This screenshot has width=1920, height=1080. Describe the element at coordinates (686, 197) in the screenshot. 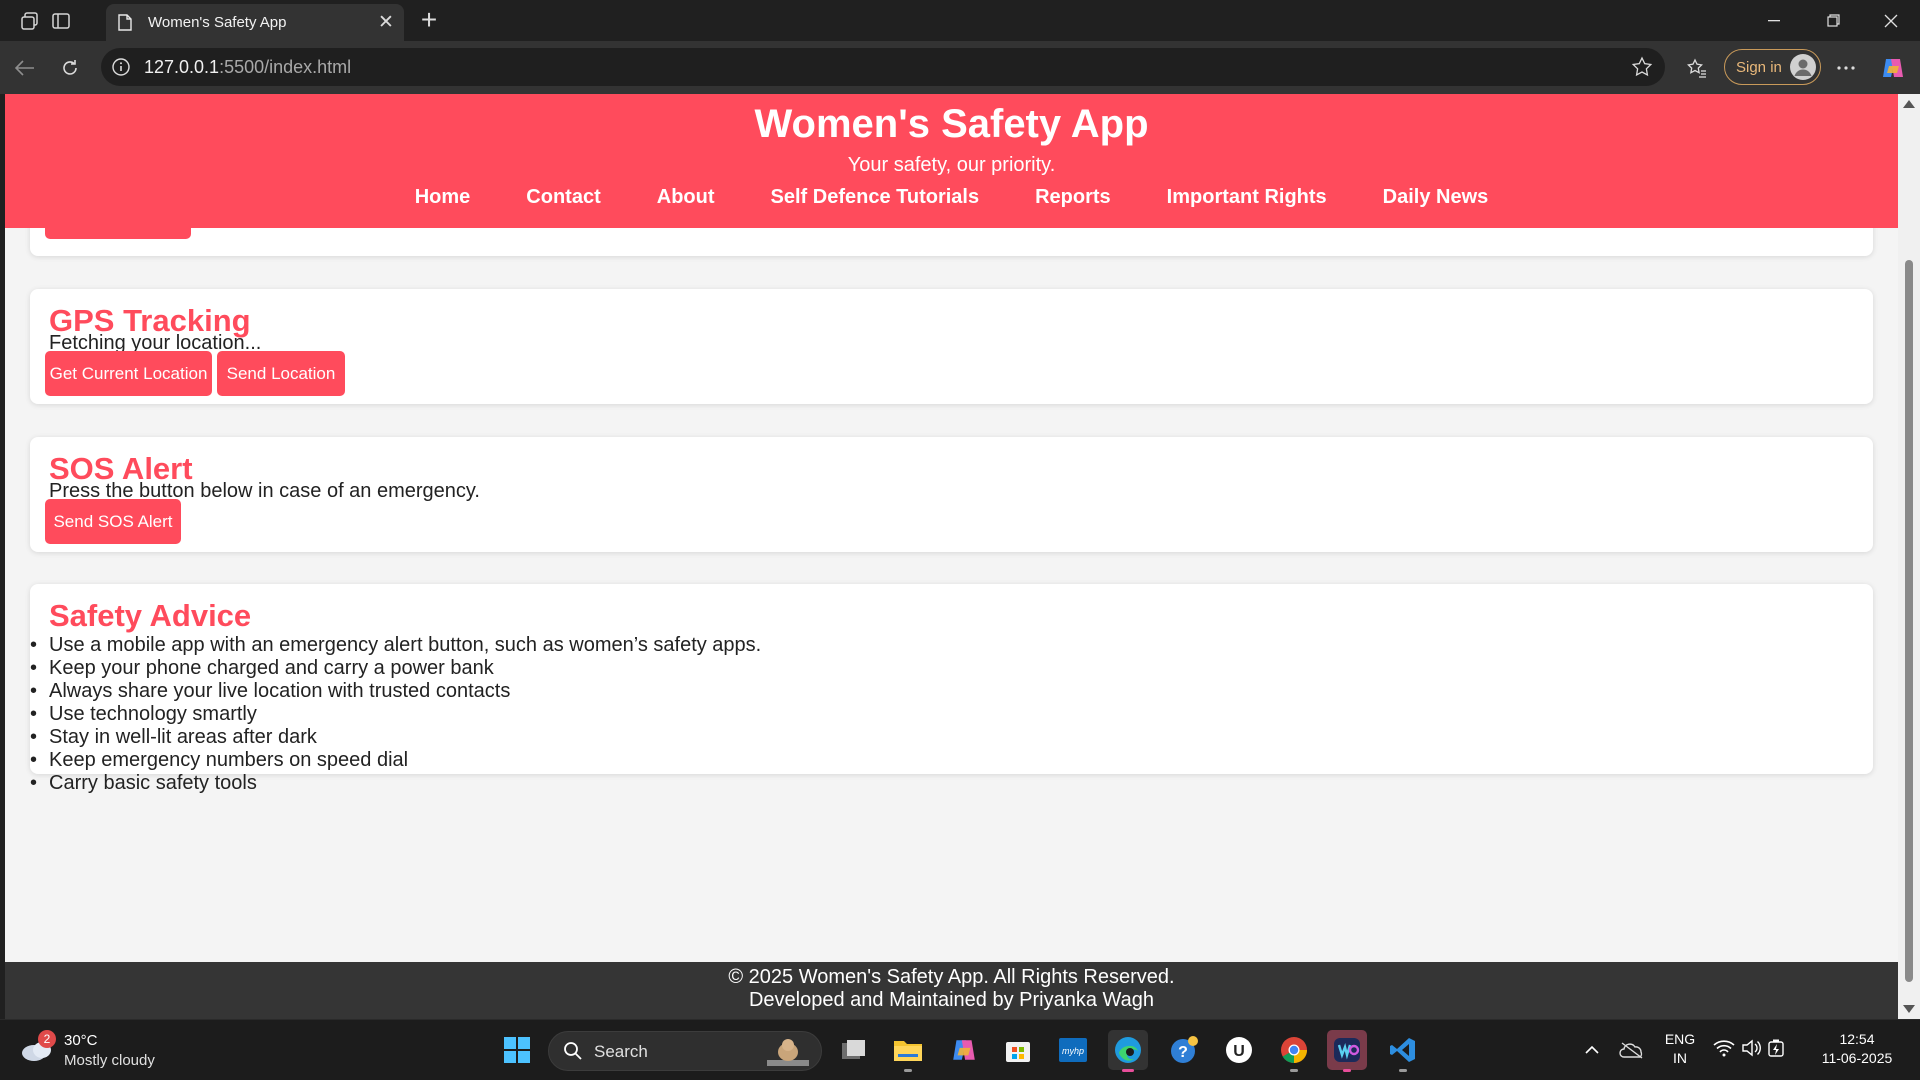

I see `nav-about-link: About` at that location.